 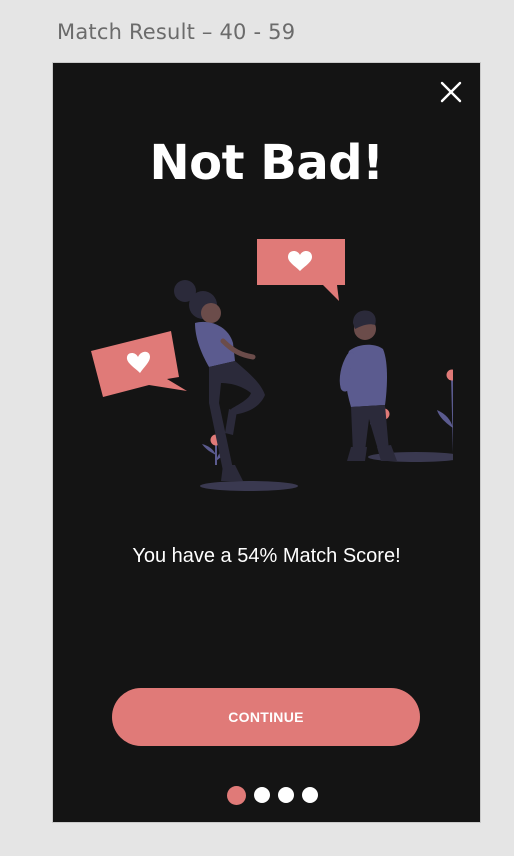 What do you see at coordinates (451, 92) in the screenshot?
I see `close-icon` at bounding box center [451, 92].